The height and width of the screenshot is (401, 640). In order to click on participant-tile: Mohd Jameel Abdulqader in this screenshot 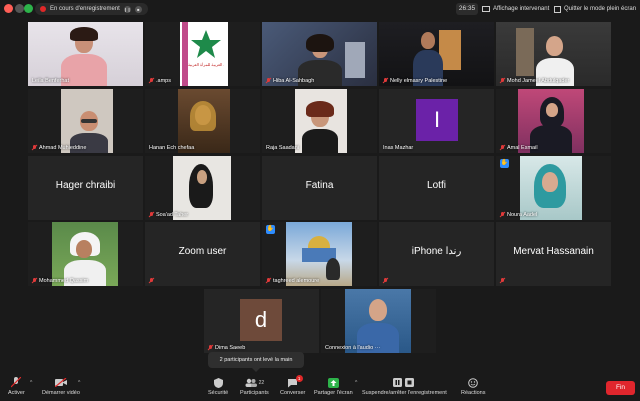, I will do `click(553, 54)`.